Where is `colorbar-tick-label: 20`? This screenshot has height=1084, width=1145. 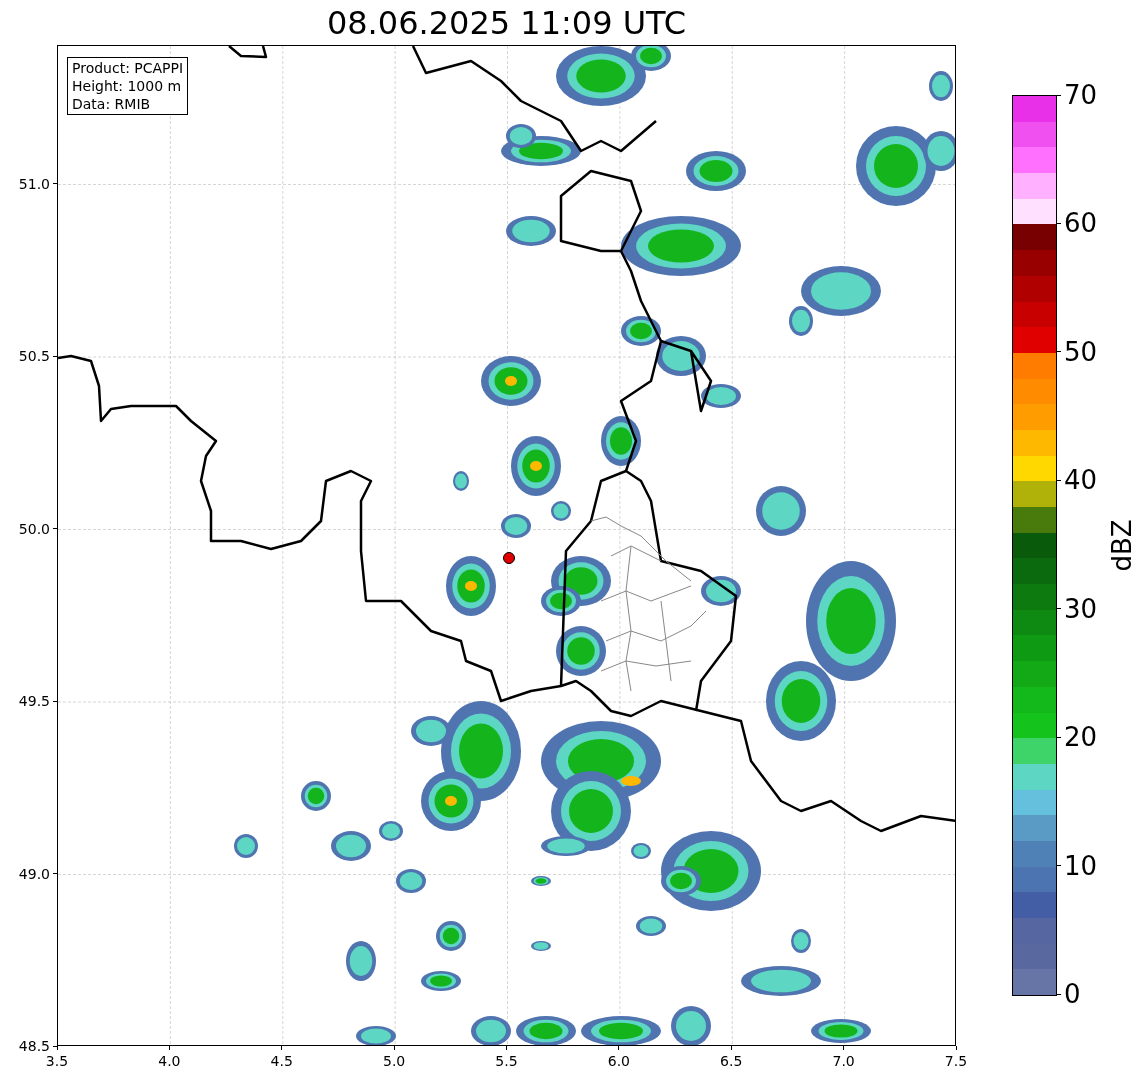 colorbar-tick-label: 20 is located at coordinates (1081, 737).